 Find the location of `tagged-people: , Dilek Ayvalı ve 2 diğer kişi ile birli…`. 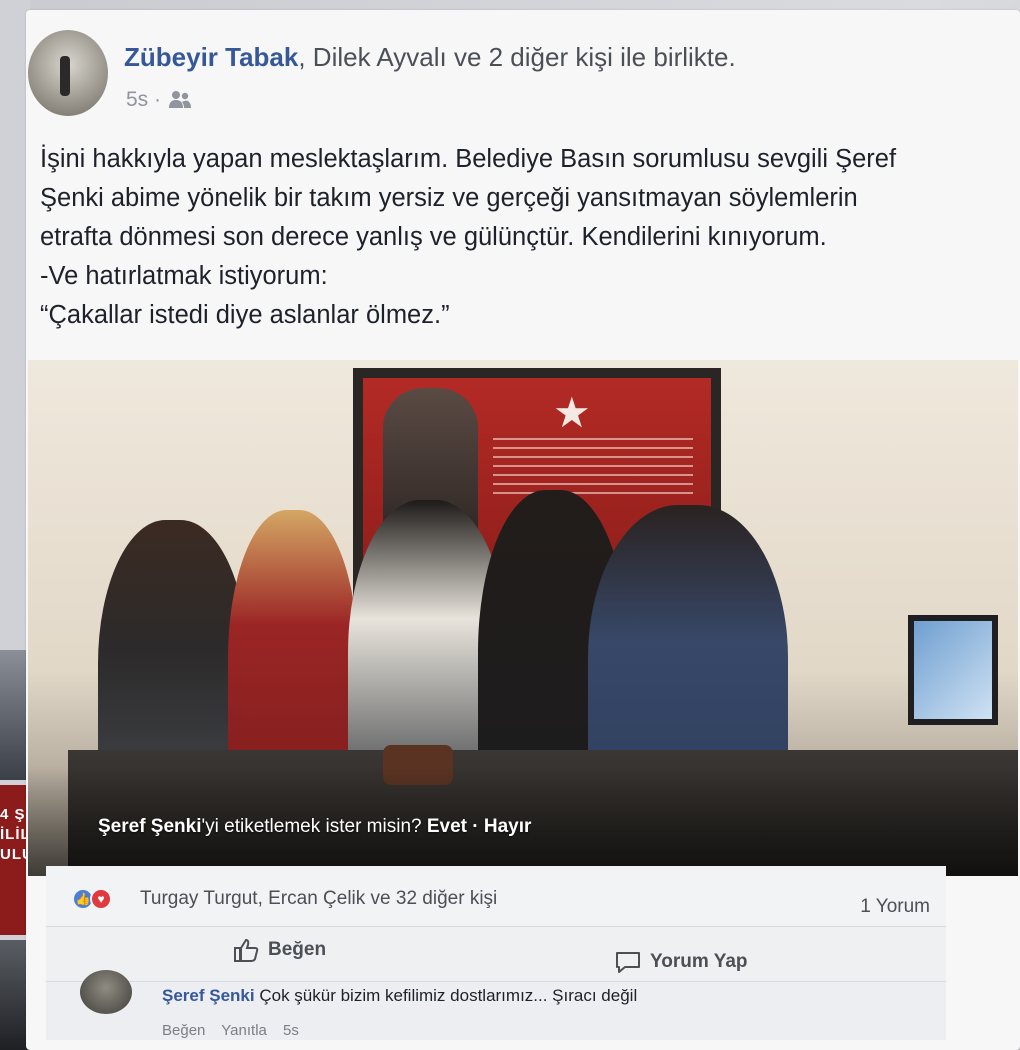

tagged-people: , Dilek Ayvalı ve 2 diğer kişi ile birli… is located at coordinates (516, 57).